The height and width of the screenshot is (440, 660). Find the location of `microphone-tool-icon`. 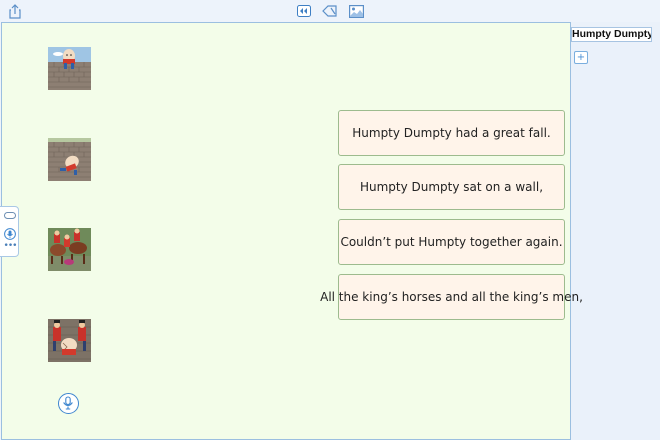

microphone-tool-icon is located at coordinates (10, 232).